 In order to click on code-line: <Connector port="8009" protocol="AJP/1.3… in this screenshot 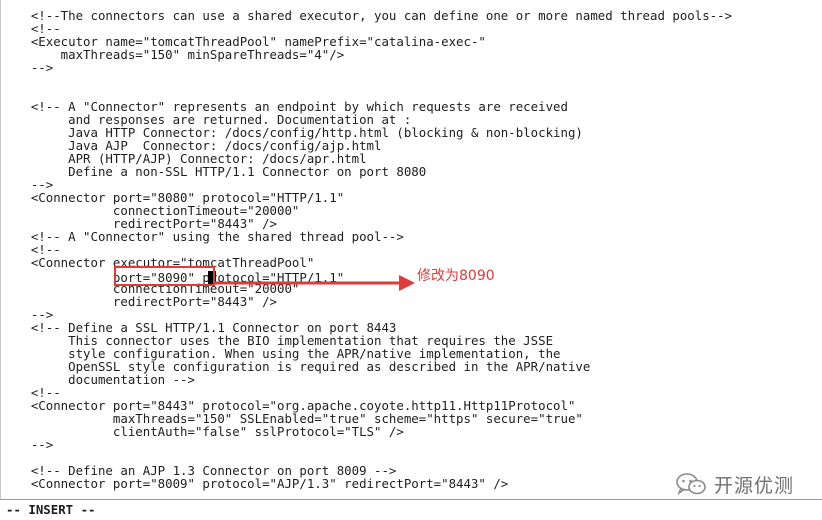, I will do `click(255, 483)`.